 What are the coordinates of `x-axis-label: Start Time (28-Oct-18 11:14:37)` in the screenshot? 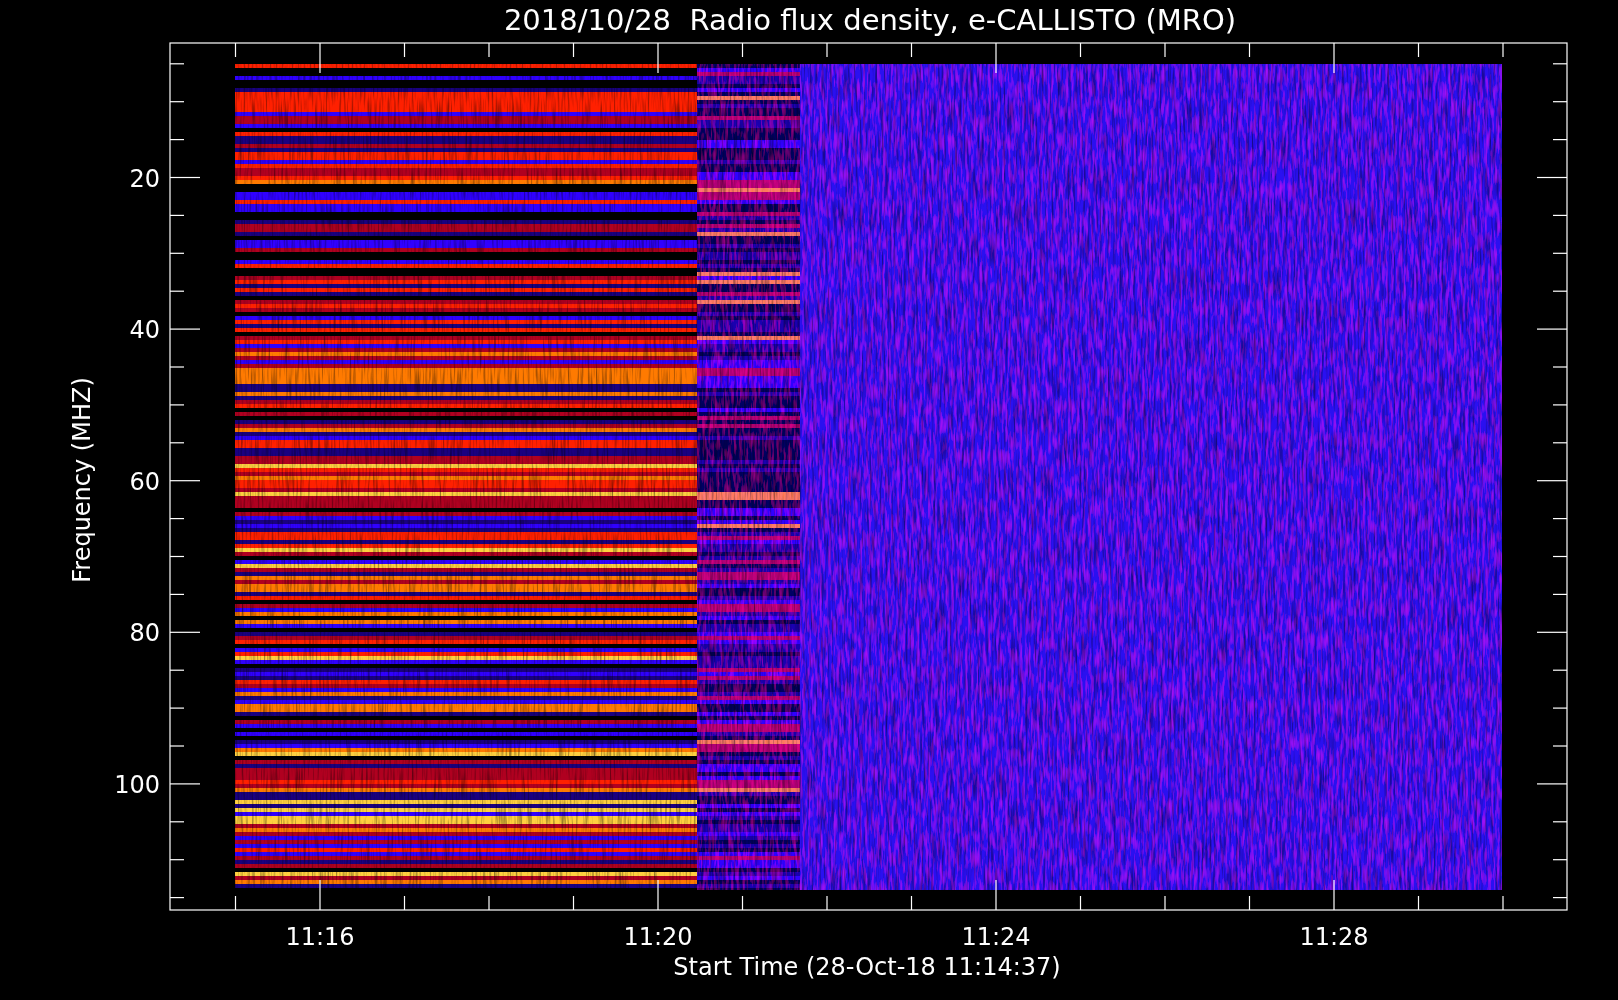 It's located at (867, 967).